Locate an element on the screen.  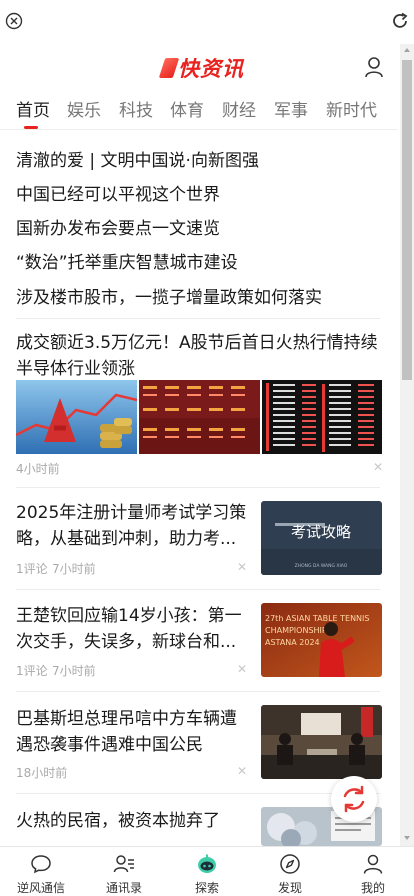
nav-label: 通讯录 is located at coordinates (123, 888).